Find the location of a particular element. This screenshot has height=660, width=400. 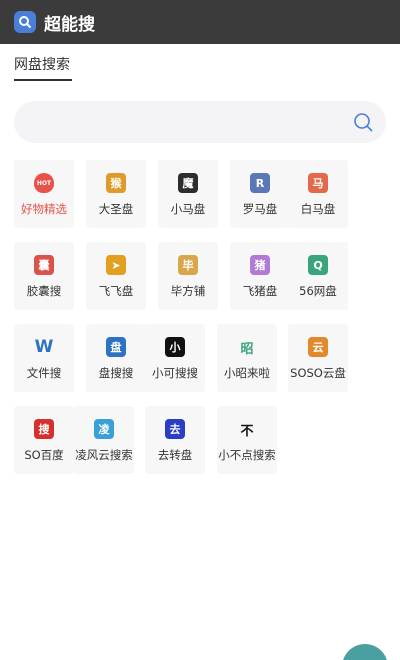

site-tile-label: 罗马盘 is located at coordinates (260, 209).